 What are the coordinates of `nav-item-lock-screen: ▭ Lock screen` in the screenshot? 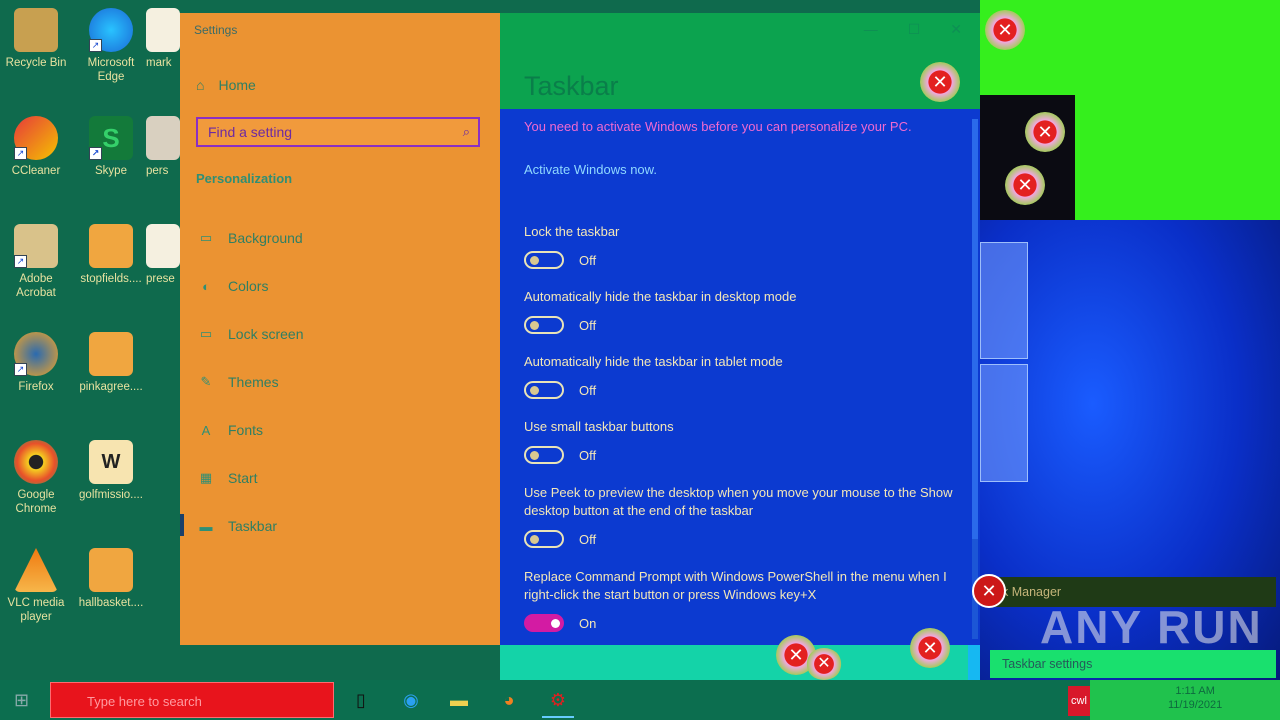 It's located at (340, 334).